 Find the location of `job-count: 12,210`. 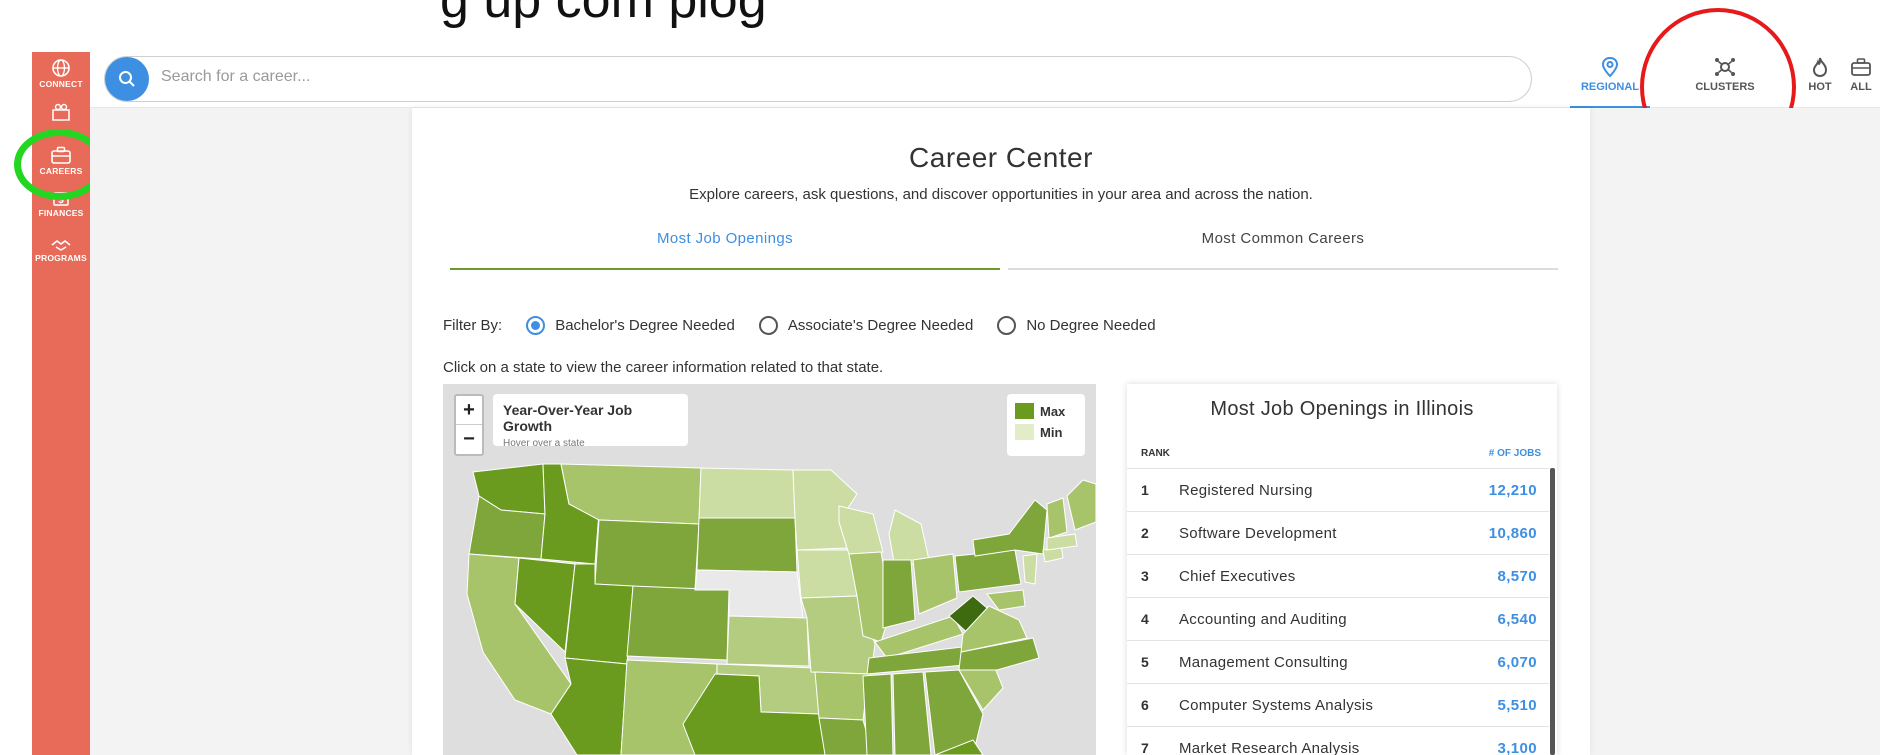

job-count: 12,210 is located at coordinates (1512, 490).